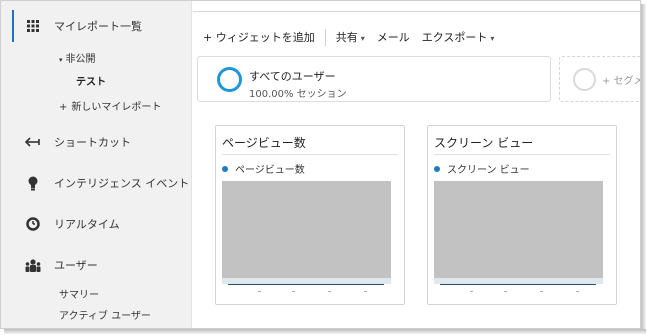 This screenshot has height=335, width=647. I want to click on clock-icon, so click(33, 224).